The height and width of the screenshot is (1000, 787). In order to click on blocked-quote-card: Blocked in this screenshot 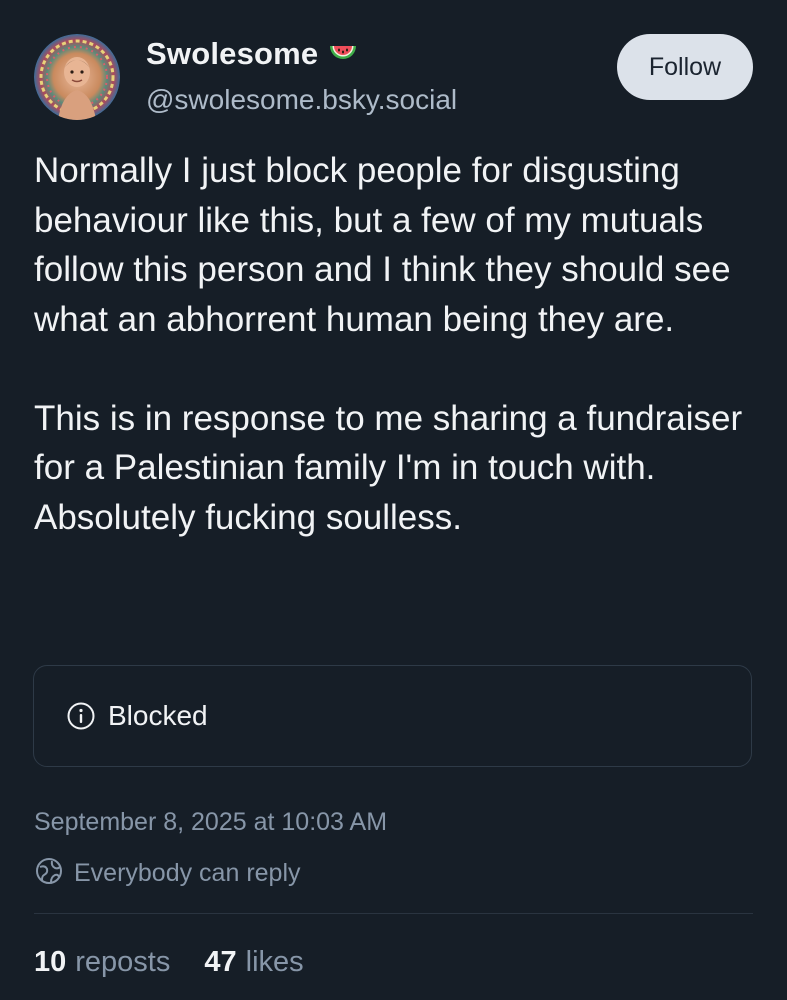, I will do `click(392, 716)`.